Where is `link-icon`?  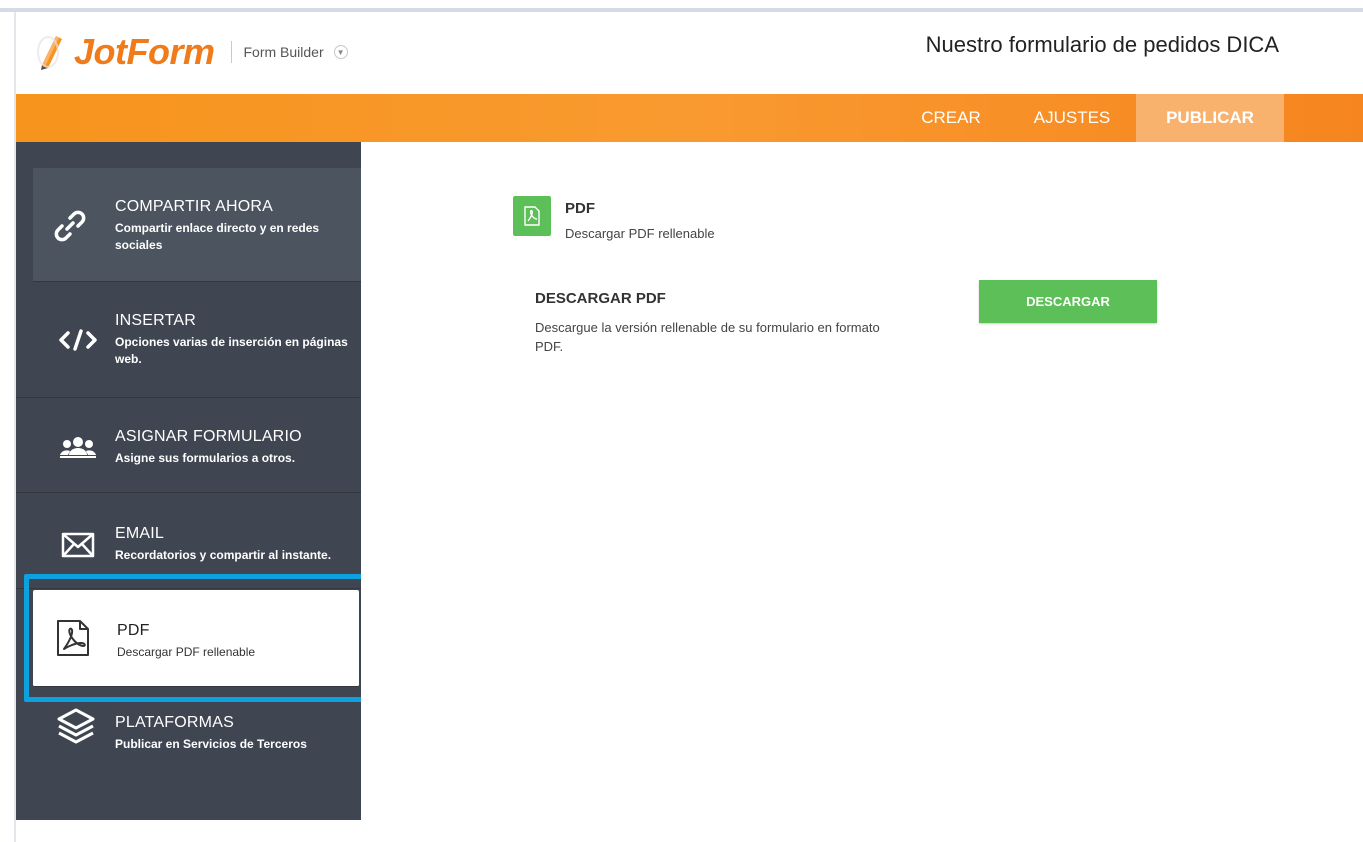 link-icon is located at coordinates (70, 226).